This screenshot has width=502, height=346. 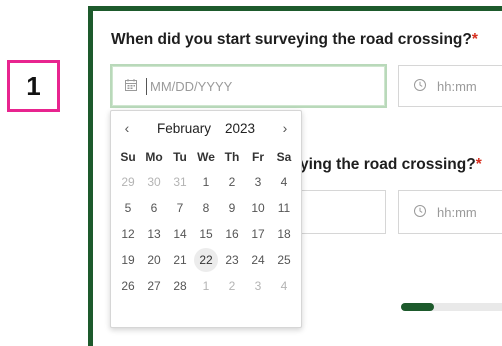 I want to click on calendar-header: ‹ February 2023 ›, so click(x=206, y=128).